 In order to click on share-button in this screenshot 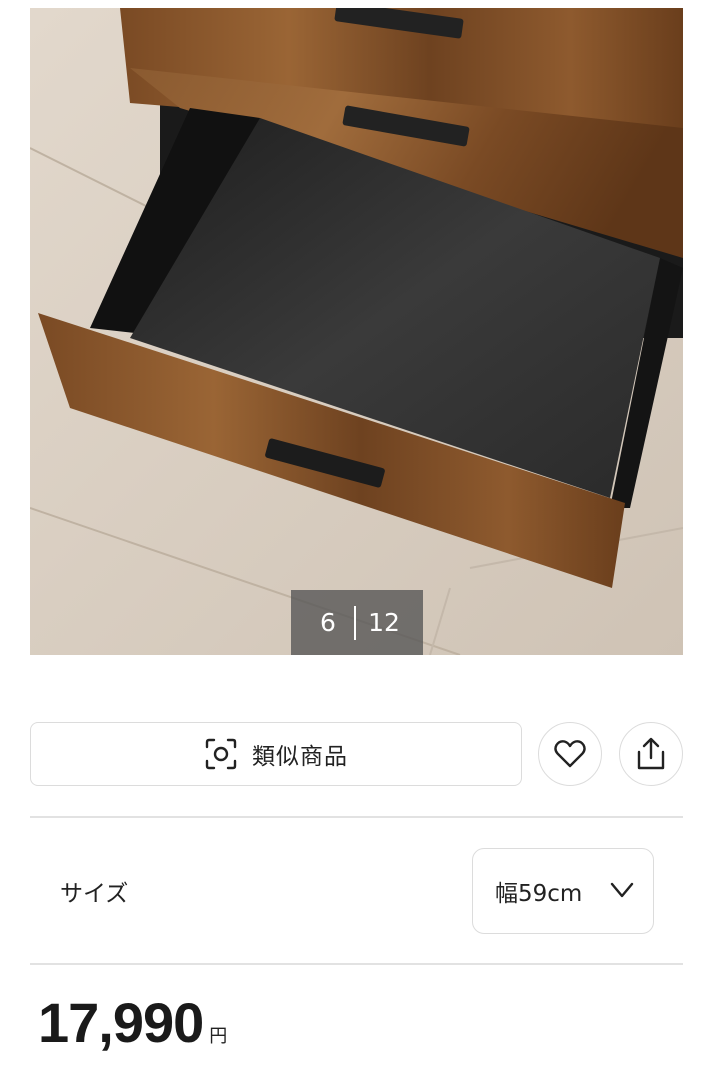, I will do `click(651, 754)`.